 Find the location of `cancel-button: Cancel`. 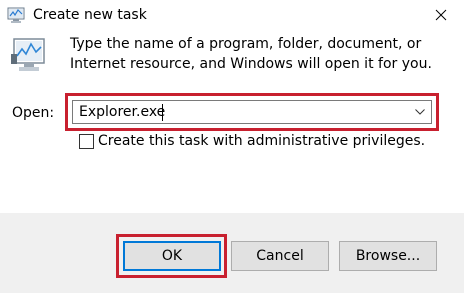

cancel-button: Cancel is located at coordinates (280, 256).